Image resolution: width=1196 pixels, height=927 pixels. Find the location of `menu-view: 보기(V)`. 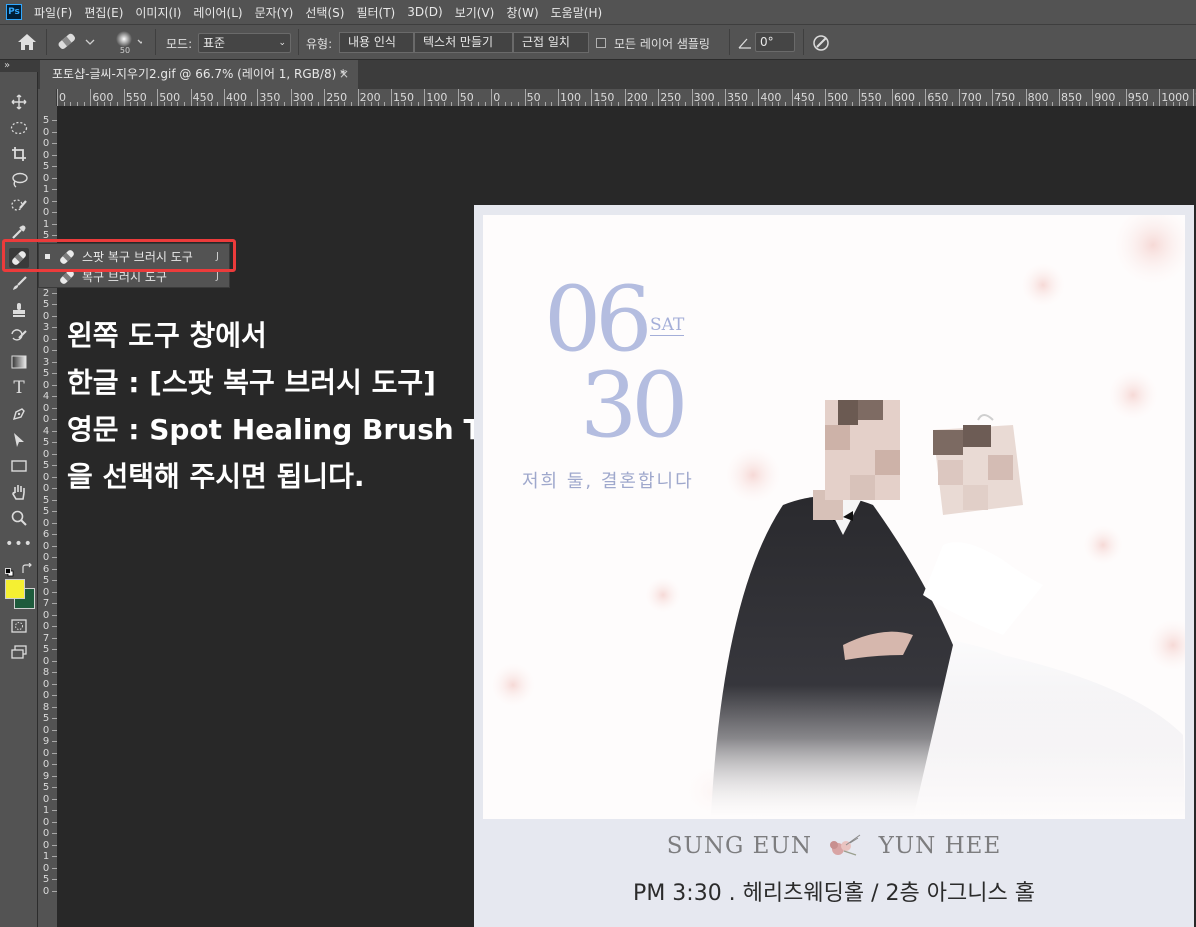

menu-view: 보기(V) is located at coordinates (475, 12).